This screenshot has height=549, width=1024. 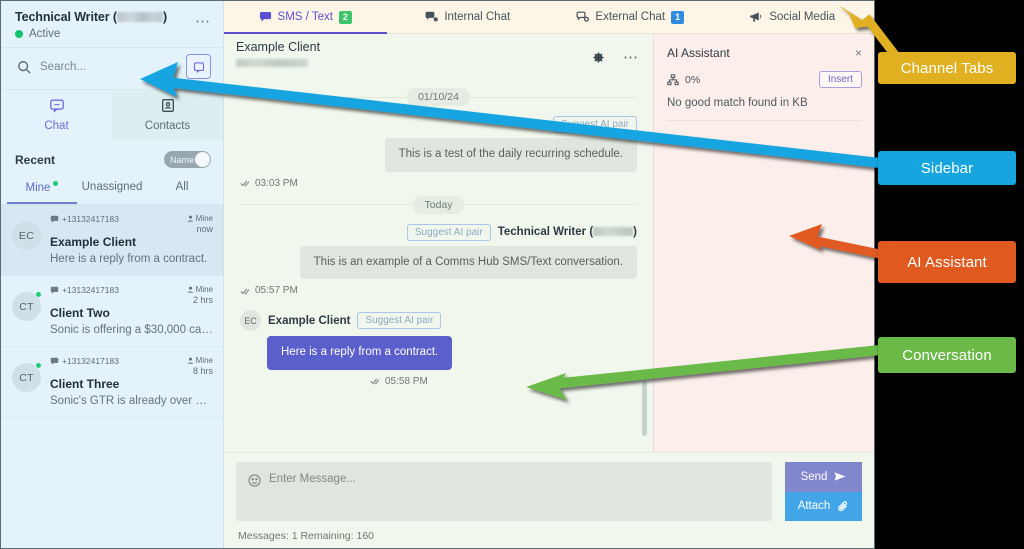 I want to click on list-item-time: now, so click(x=204, y=229).